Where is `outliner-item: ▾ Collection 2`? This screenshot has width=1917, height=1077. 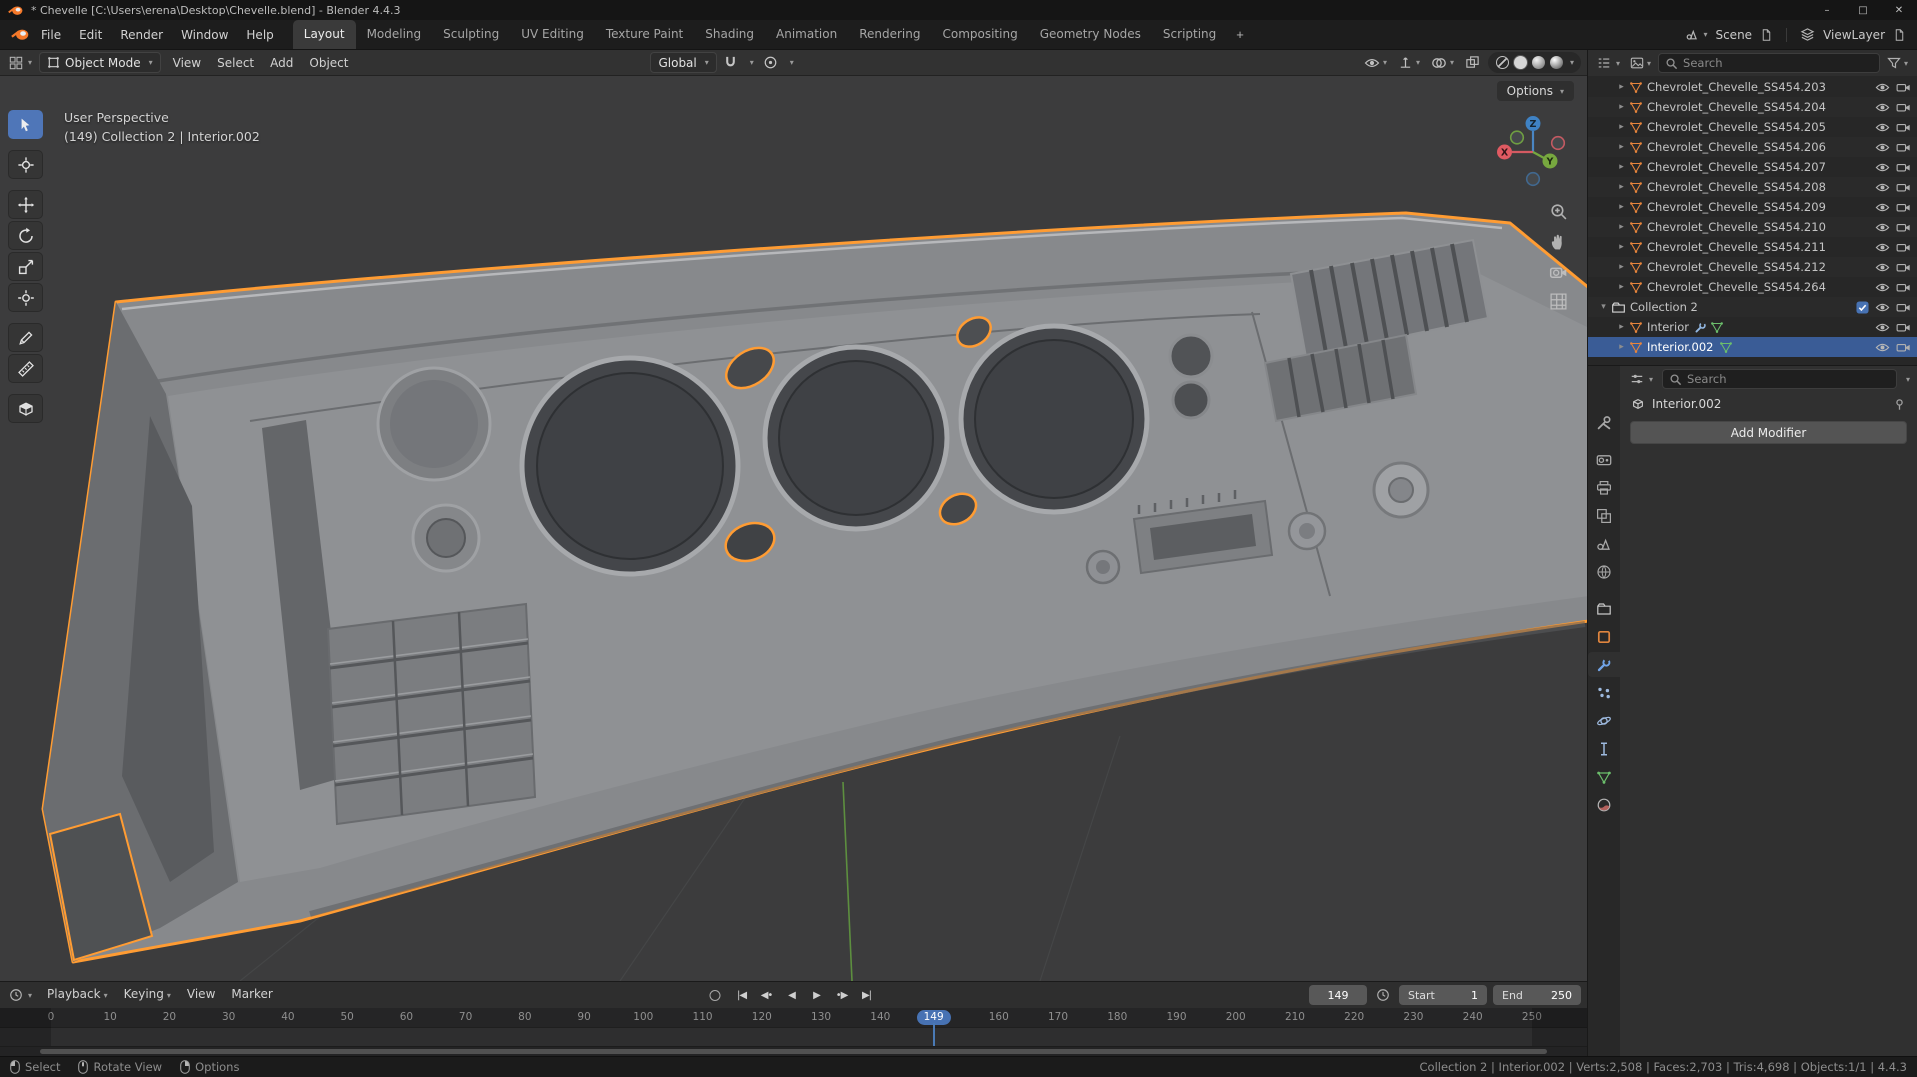 outliner-item: ▾ Collection 2 is located at coordinates (1752, 307).